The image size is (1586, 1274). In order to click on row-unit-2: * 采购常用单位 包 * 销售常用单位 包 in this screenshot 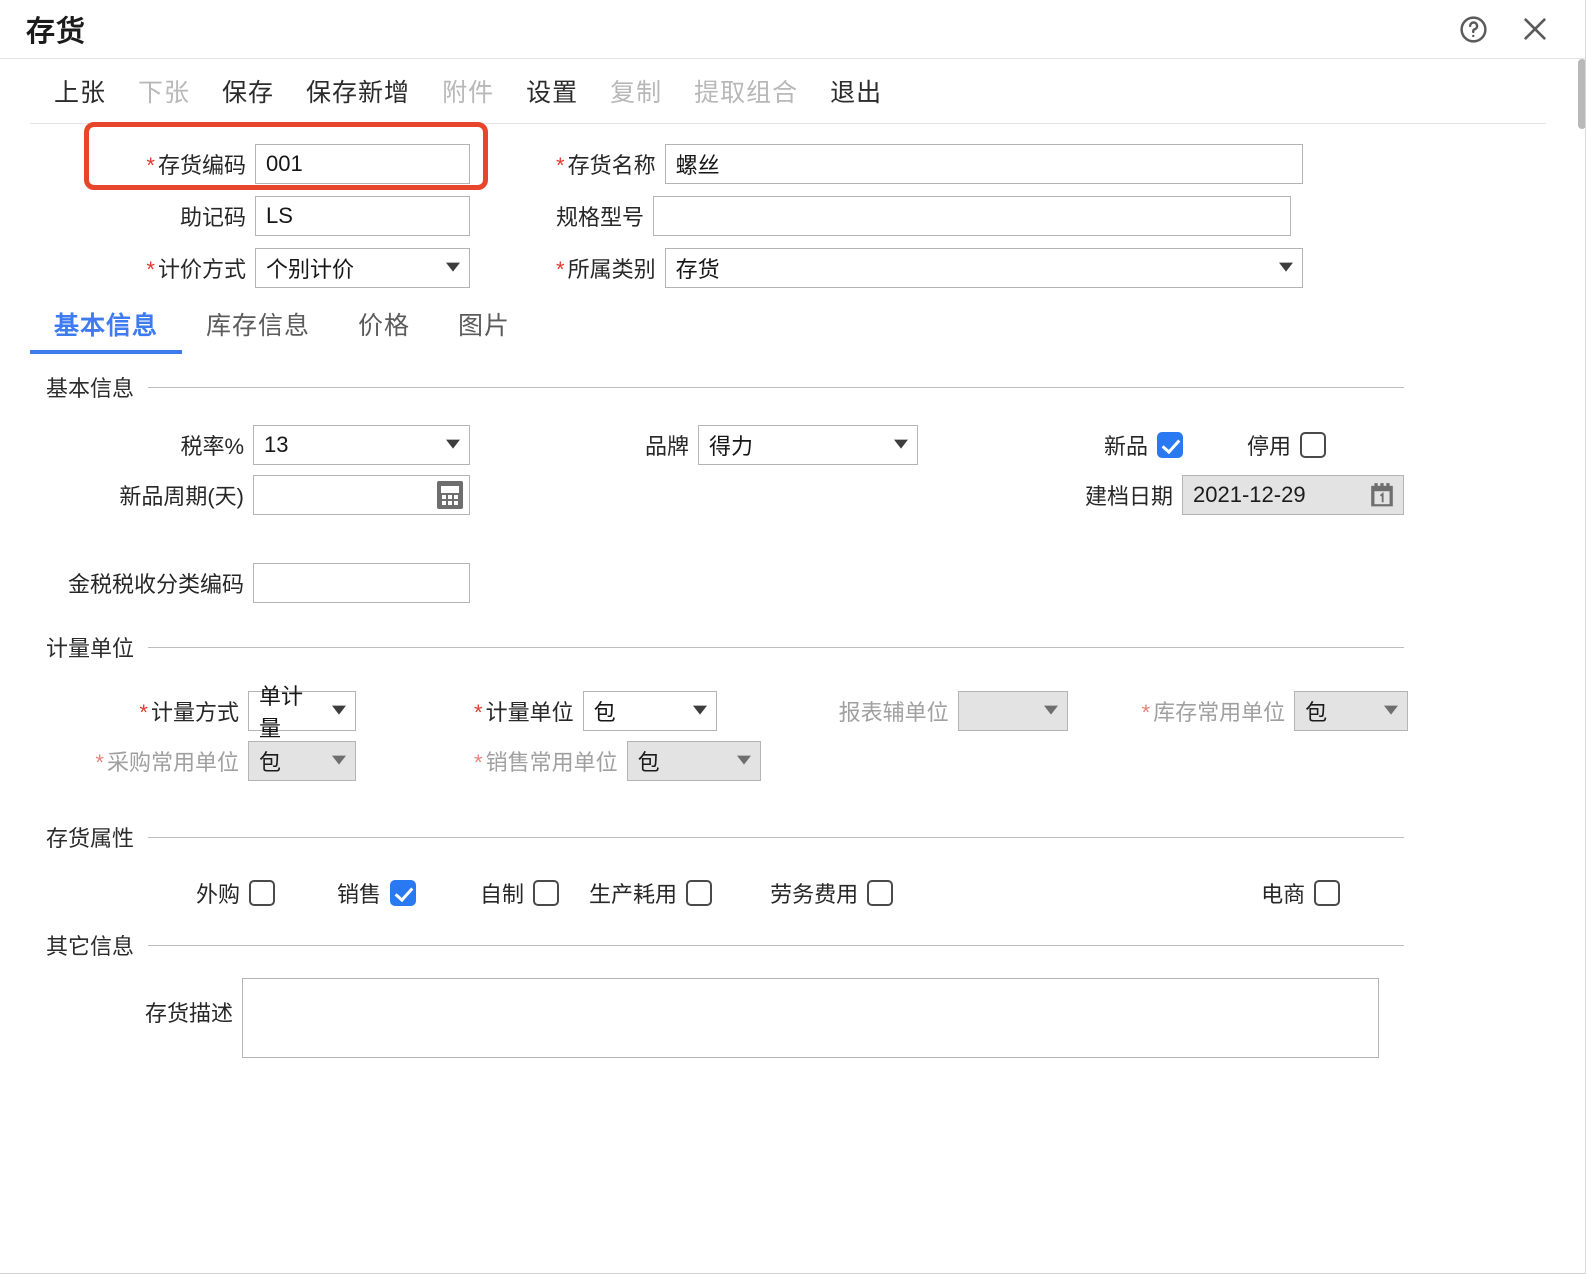, I will do `click(793, 761)`.